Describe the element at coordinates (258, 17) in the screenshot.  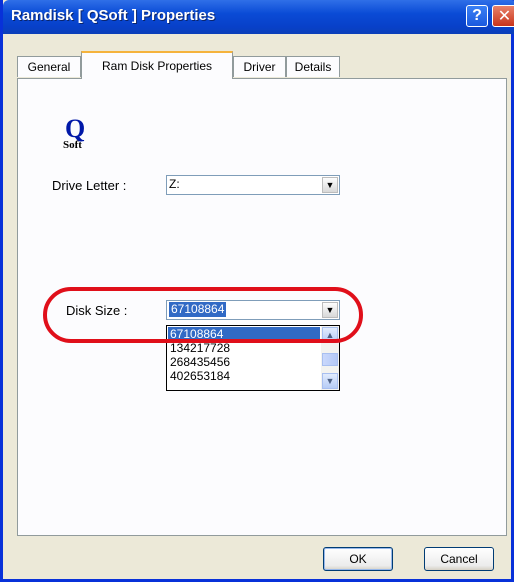
I see `title-bar: Ramdisk [ QSoft ] Properties ? ✕` at that location.